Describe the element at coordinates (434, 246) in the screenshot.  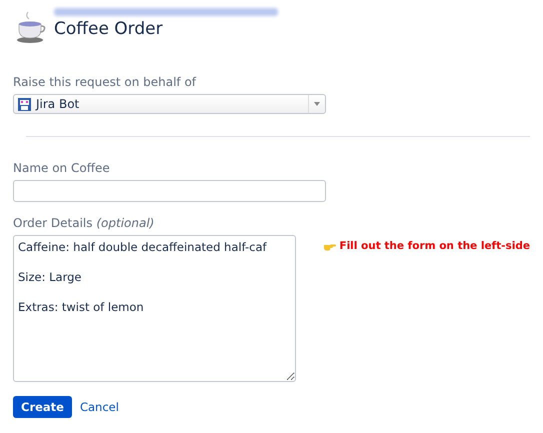
I see `hint-text: Fill out the form on the left-side` at that location.